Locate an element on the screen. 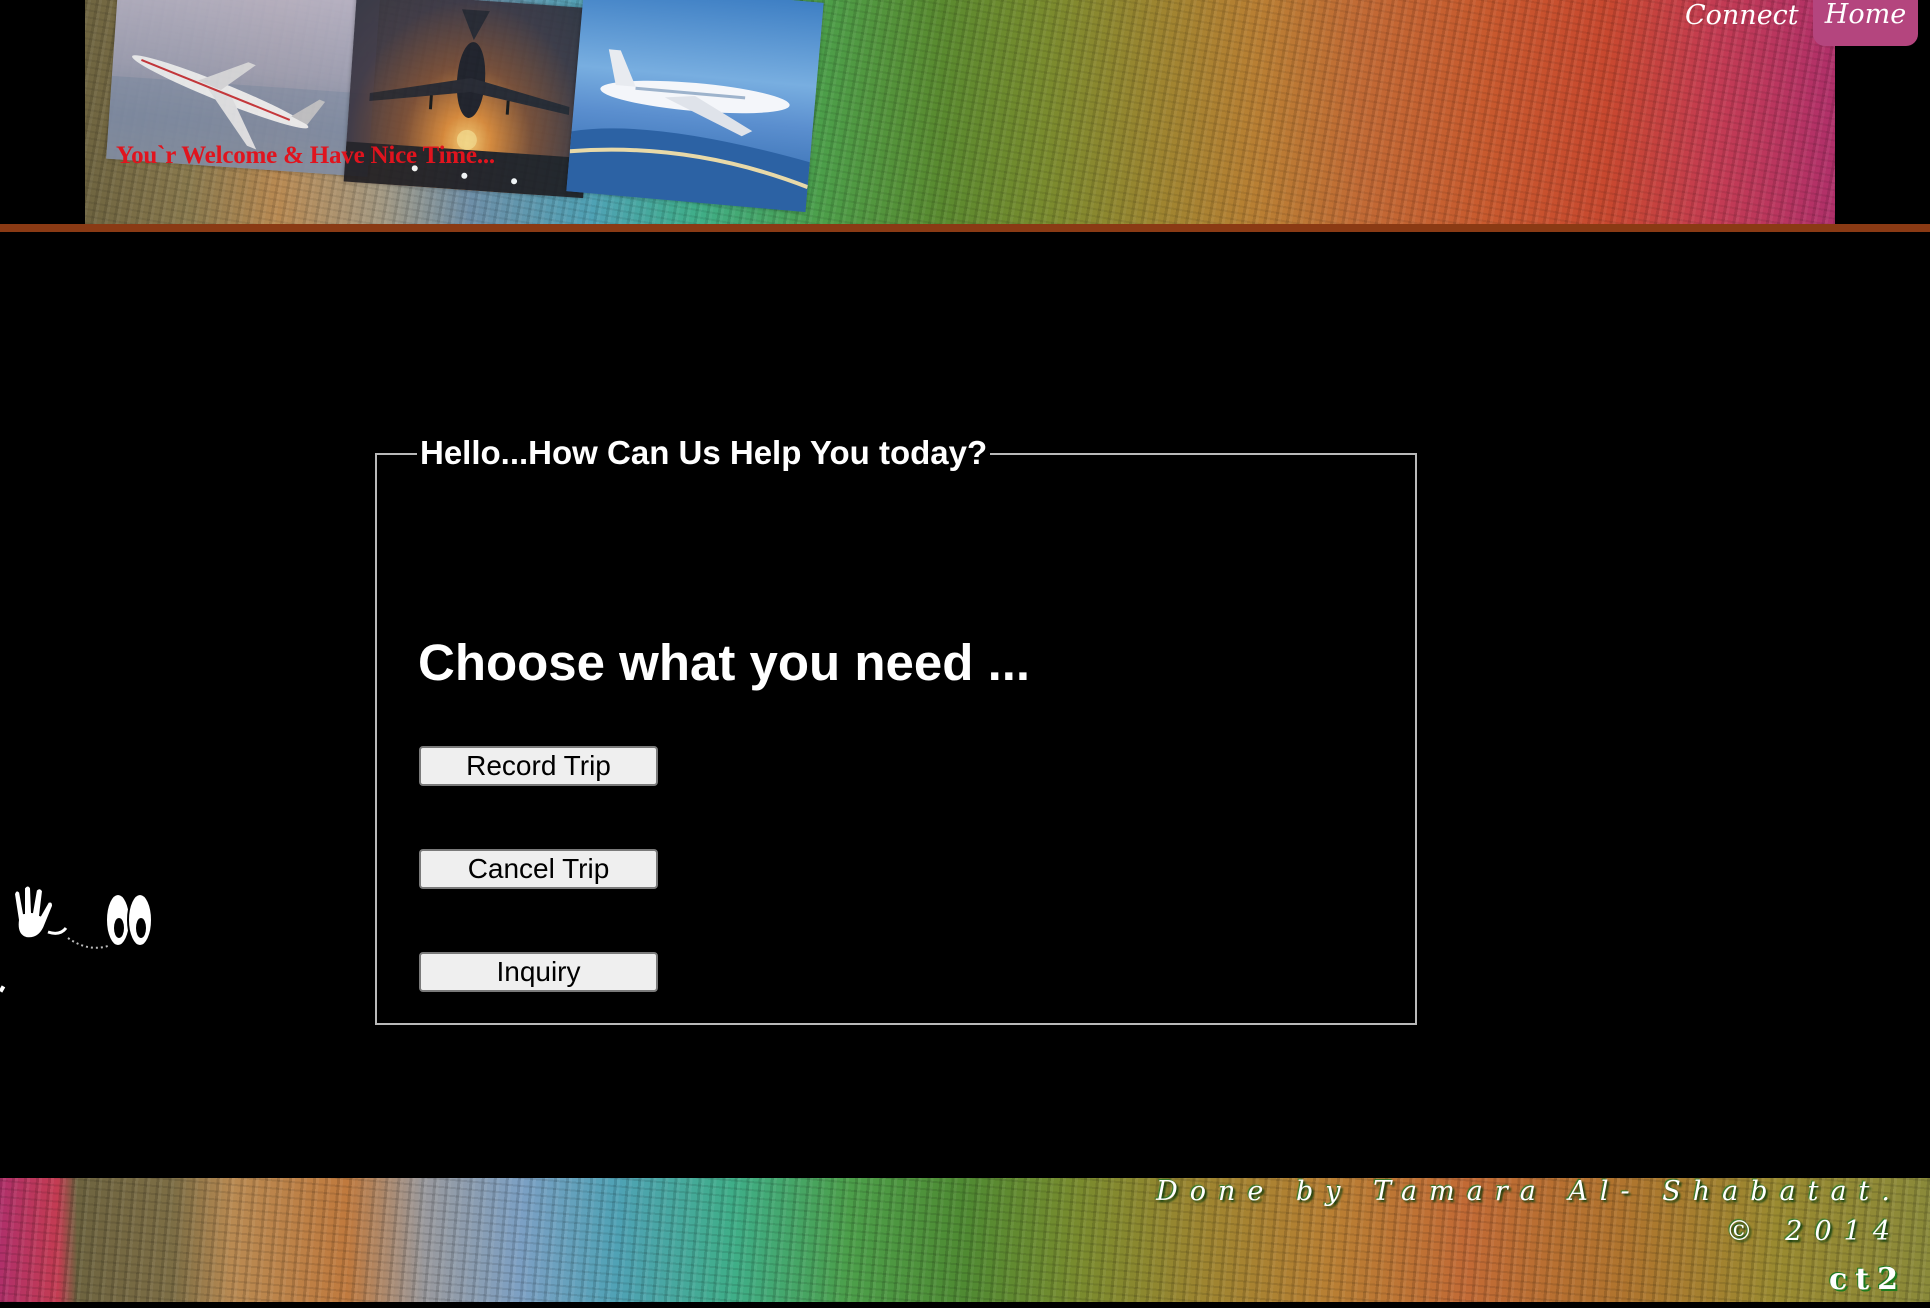  footer-bottom-edge is located at coordinates (965, 1305).